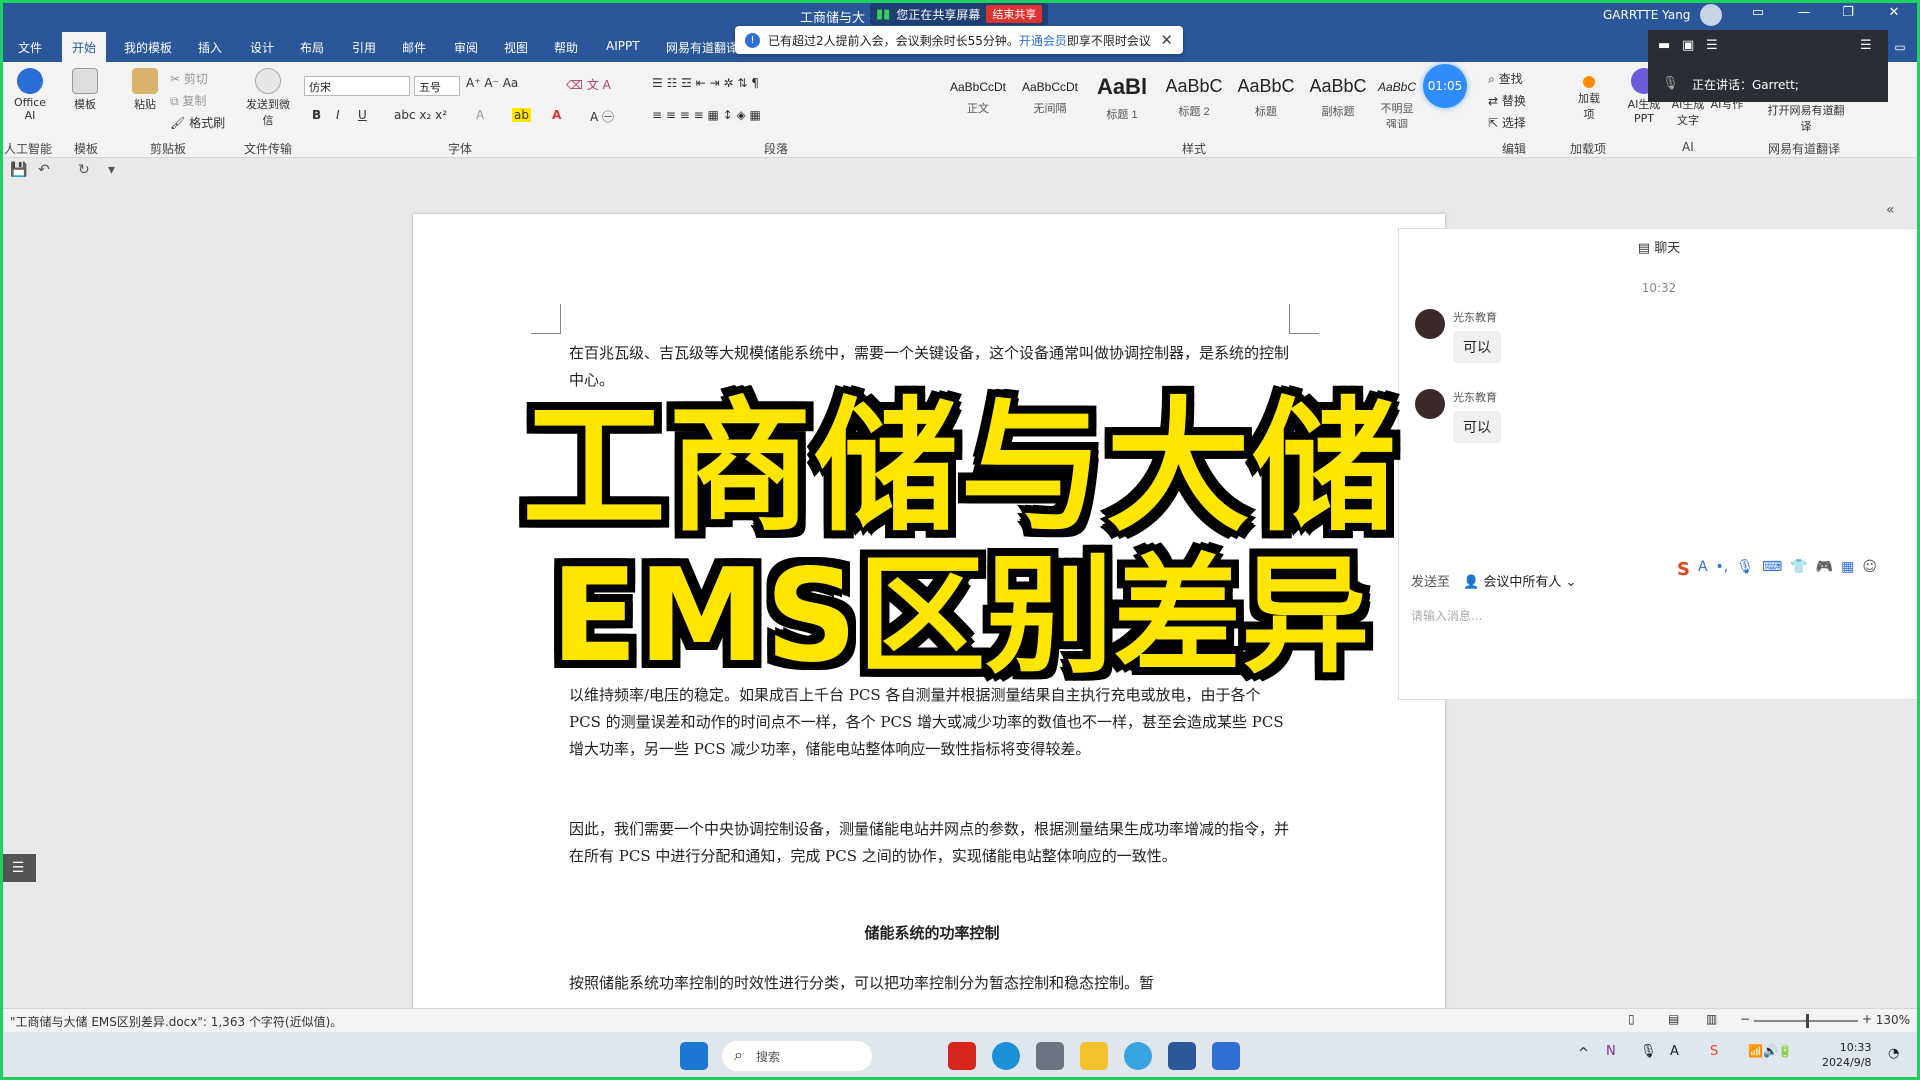  I want to click on print-layout-icon: ▤, so click(1673, 1019).